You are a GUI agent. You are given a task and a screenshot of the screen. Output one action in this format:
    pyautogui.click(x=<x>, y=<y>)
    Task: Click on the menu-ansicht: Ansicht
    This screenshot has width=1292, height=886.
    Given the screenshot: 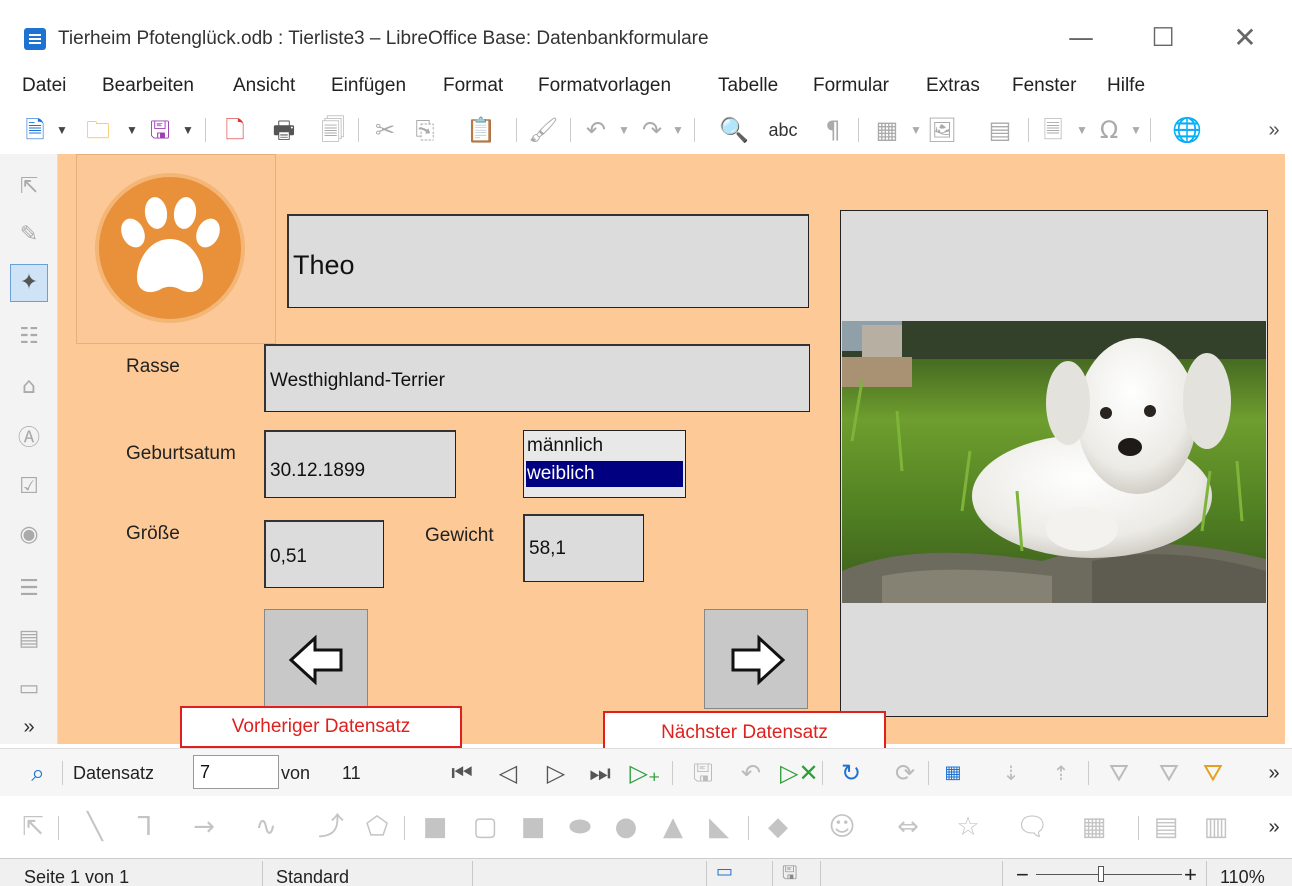 What is the action you would take?
    pyautogui.click(x=264, y=86)
    